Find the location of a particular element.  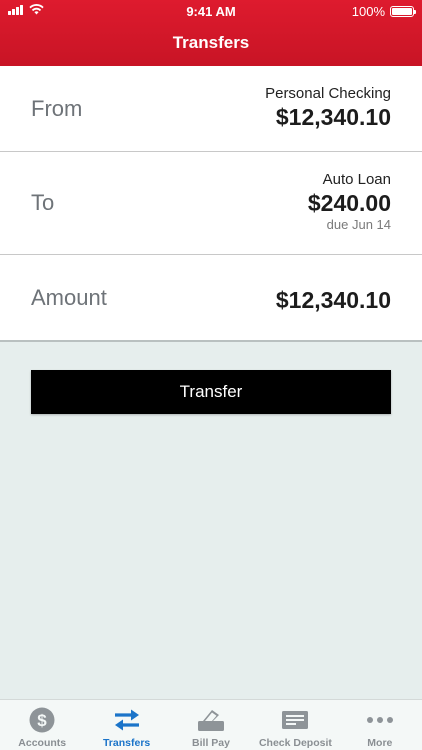

check-icon is located at coordinates (295, 720).